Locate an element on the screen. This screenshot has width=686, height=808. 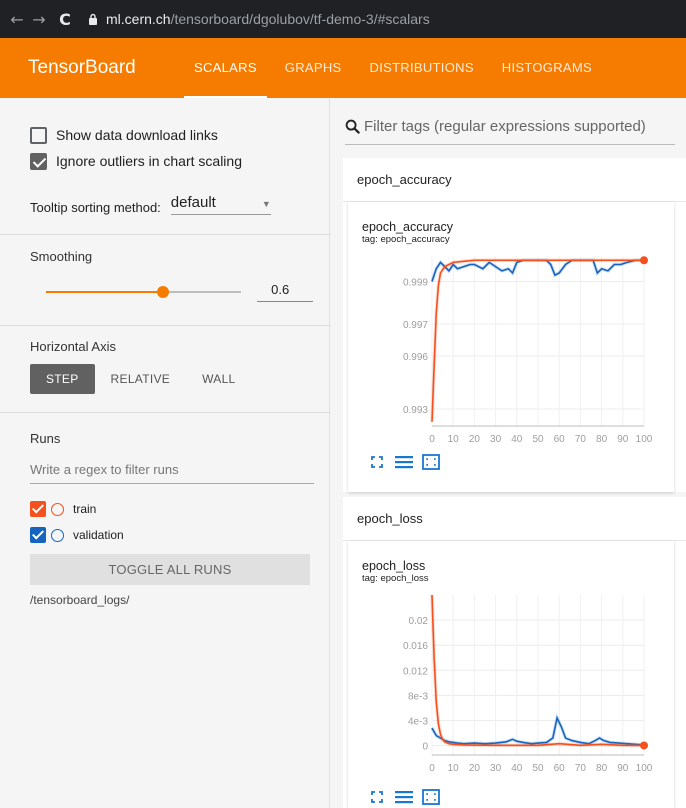
show-download-links-checkbox: Show data download links is located at coordinates (171, 135).